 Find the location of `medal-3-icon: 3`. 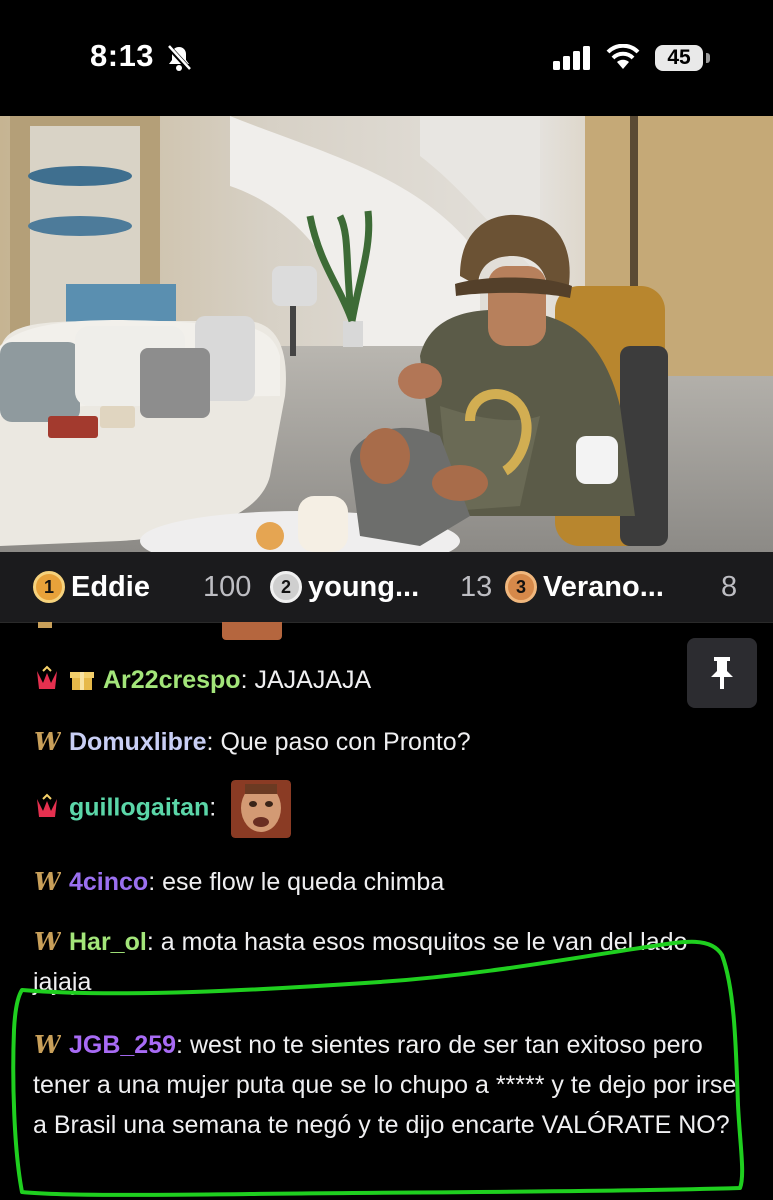

medal-3-icon: 3 is located at coordinates (521, 587).